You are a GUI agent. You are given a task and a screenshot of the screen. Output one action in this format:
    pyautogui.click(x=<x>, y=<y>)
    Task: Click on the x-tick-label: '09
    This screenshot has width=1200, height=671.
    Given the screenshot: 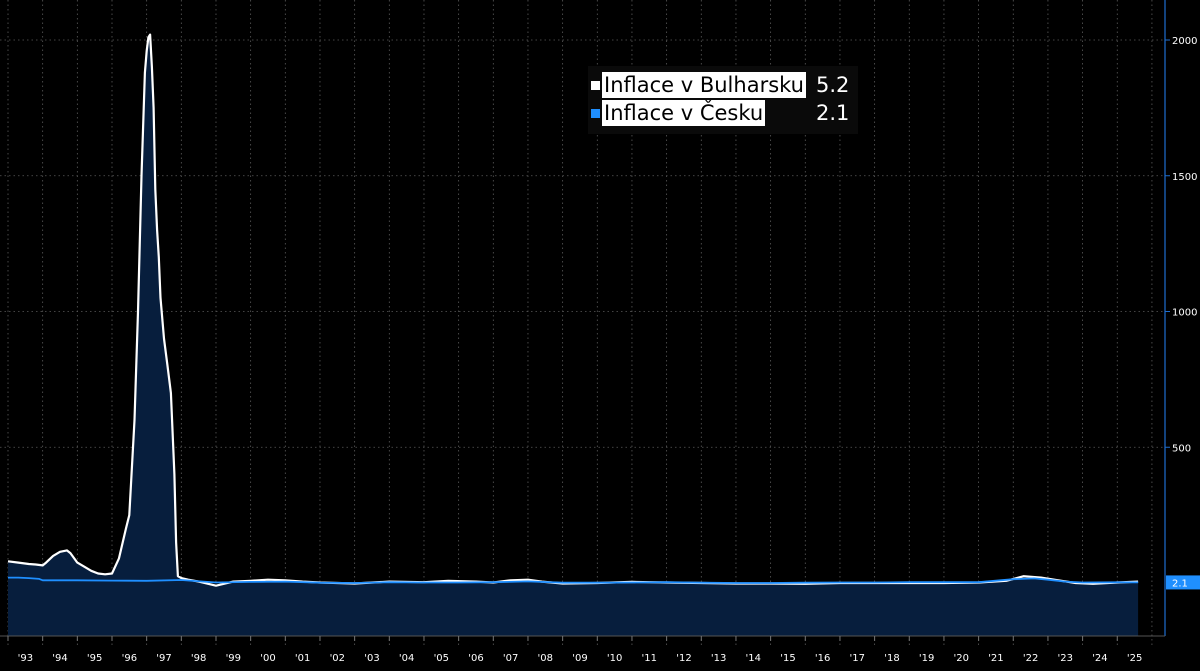 What is the action you would take?
    pyautogui.click(x=579, y=658)
    